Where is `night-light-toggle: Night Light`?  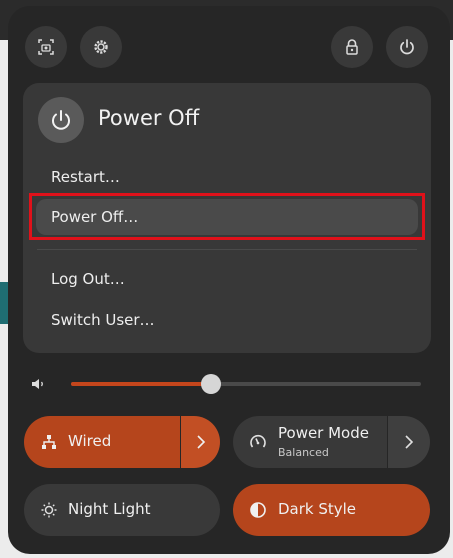 night-light-toggle: Night Light is located at coordinates (122, 510).